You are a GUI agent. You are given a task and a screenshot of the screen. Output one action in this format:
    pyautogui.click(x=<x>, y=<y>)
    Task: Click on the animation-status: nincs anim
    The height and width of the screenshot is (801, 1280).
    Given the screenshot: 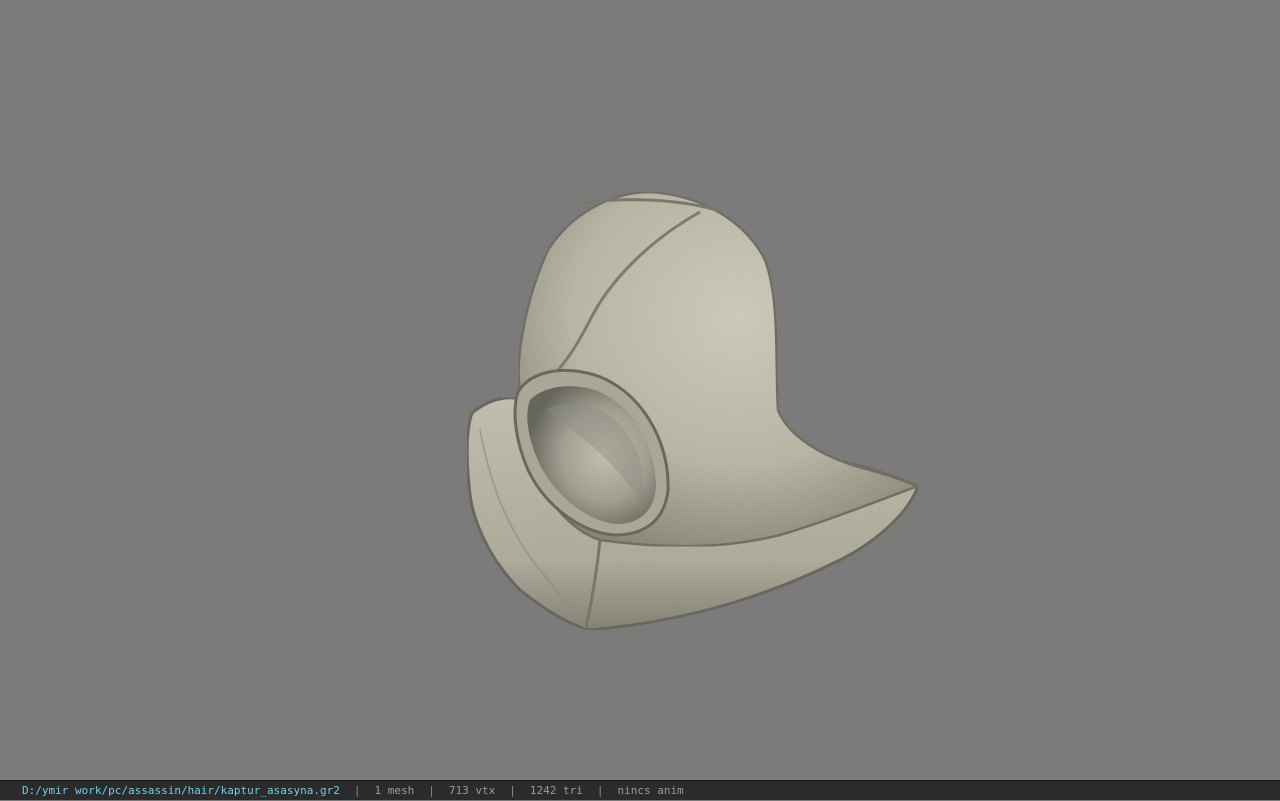 What is the action you would take?
    pyautogui.click(x=650, y=790)
    